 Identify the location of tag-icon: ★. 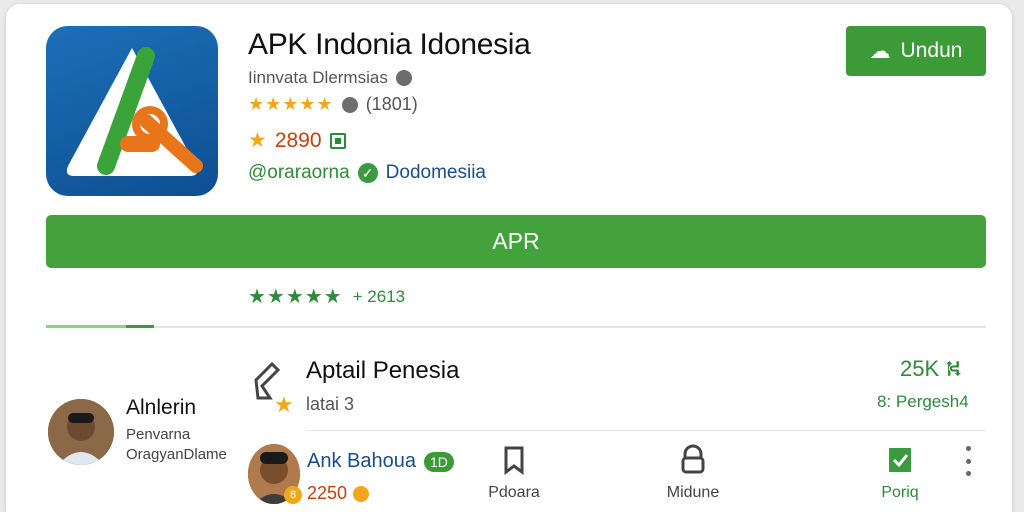
(271, 389).